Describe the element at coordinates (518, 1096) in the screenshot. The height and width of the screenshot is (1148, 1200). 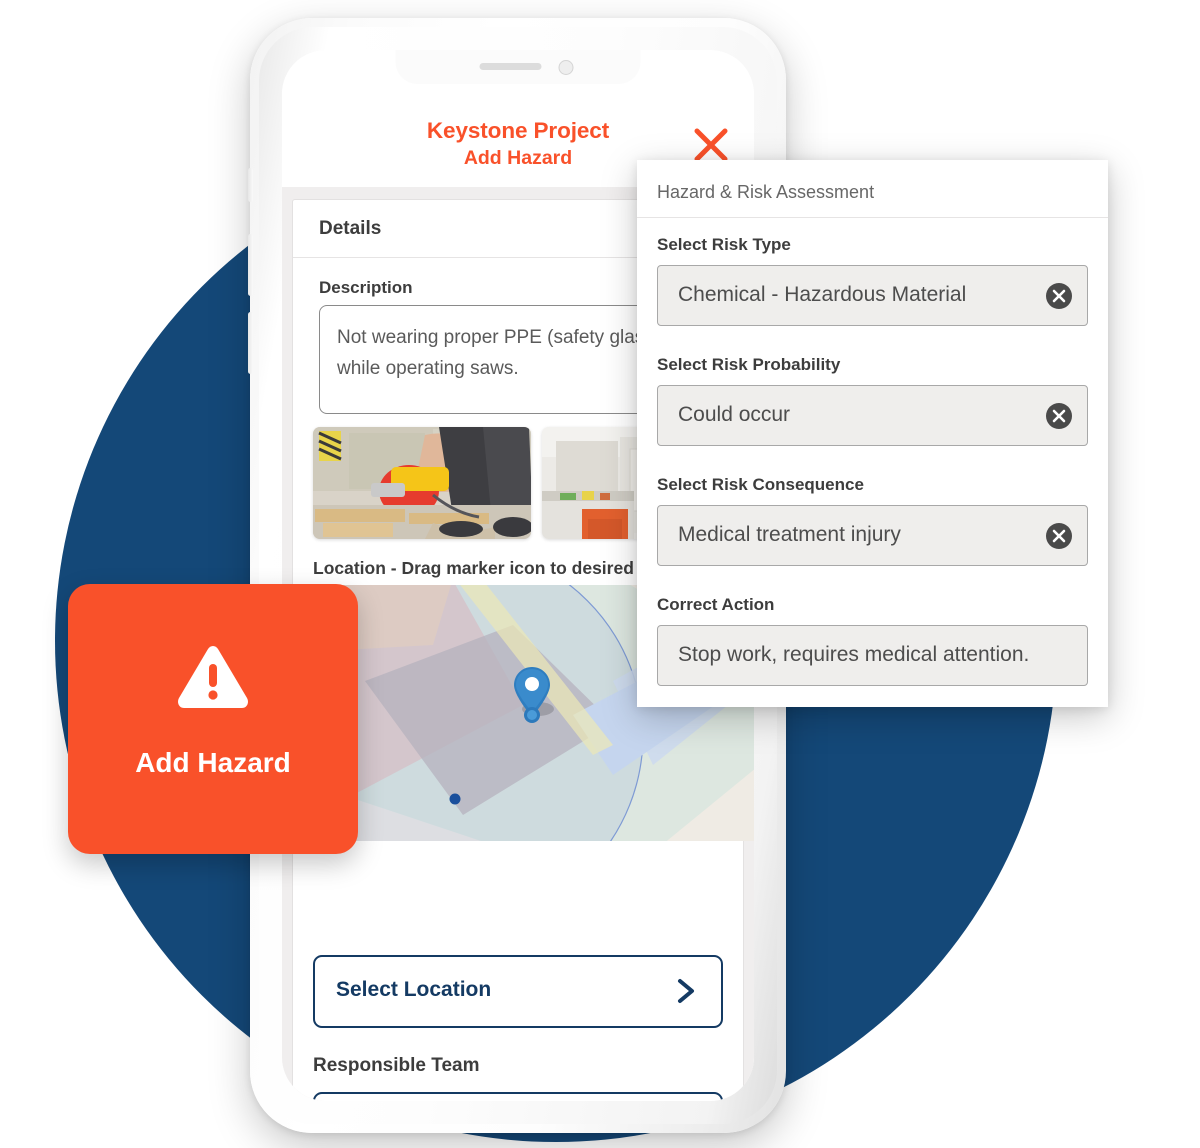
I see `select-team-button: Select Team` at that location.